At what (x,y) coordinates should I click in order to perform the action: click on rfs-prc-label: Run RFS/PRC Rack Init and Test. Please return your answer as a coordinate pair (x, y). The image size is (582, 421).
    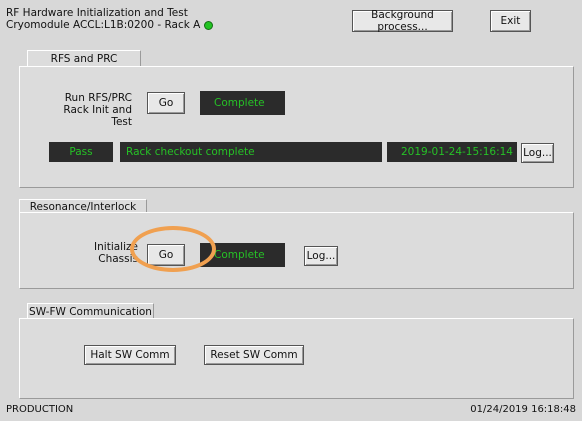
    Looking at the image, I should click on (95, 110).